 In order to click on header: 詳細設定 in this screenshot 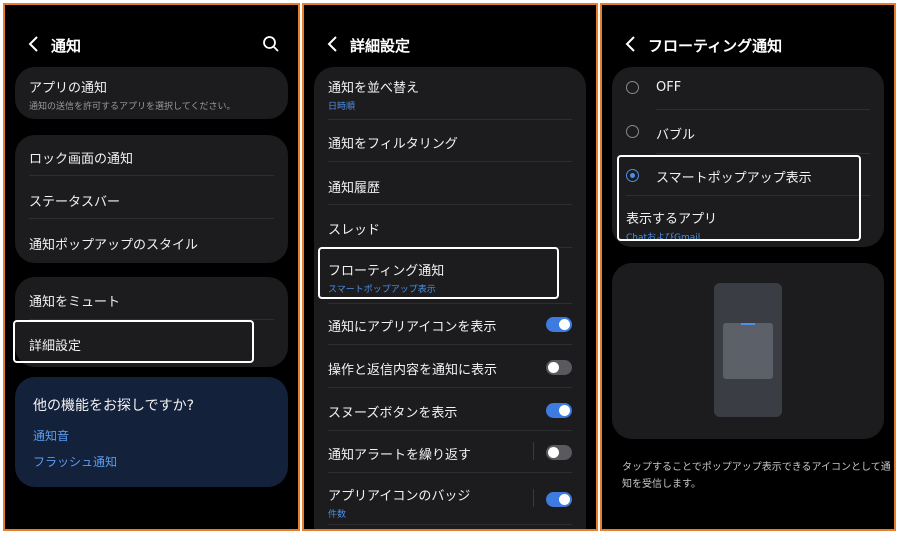, I will do `click(450, 44)`.